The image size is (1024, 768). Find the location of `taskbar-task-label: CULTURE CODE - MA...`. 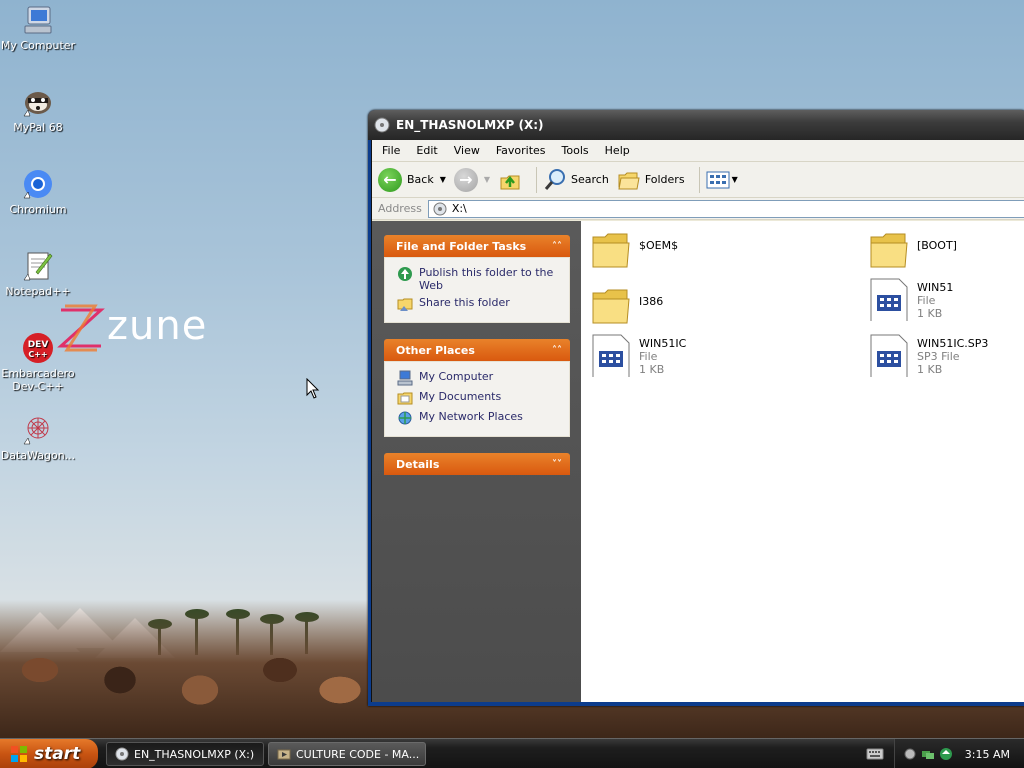

taskbar-task-label: CULTURE CODE - MA... is located at coordinates (358, 754).